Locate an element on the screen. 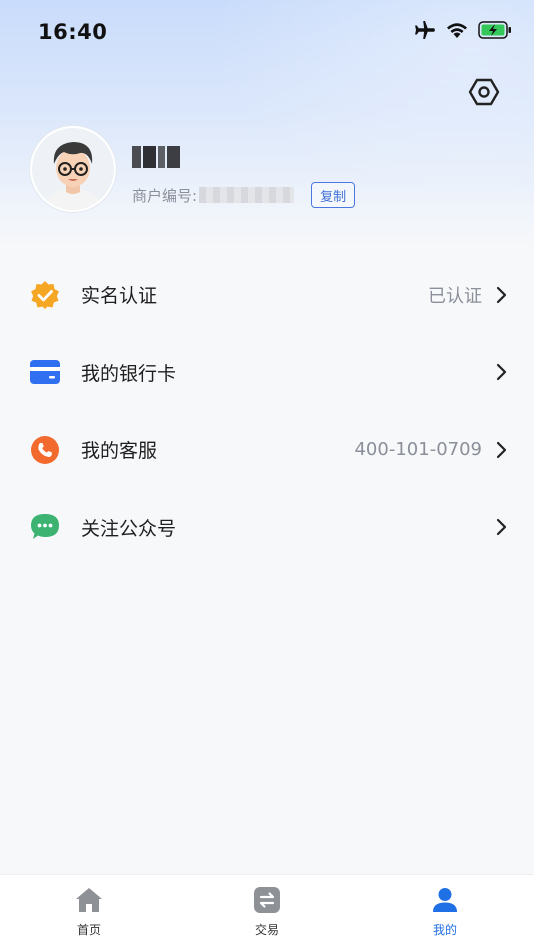 This screenshot has width=534, height=950. tab-bar: 首页 交易 我的 is located at coordinates (267, 912).